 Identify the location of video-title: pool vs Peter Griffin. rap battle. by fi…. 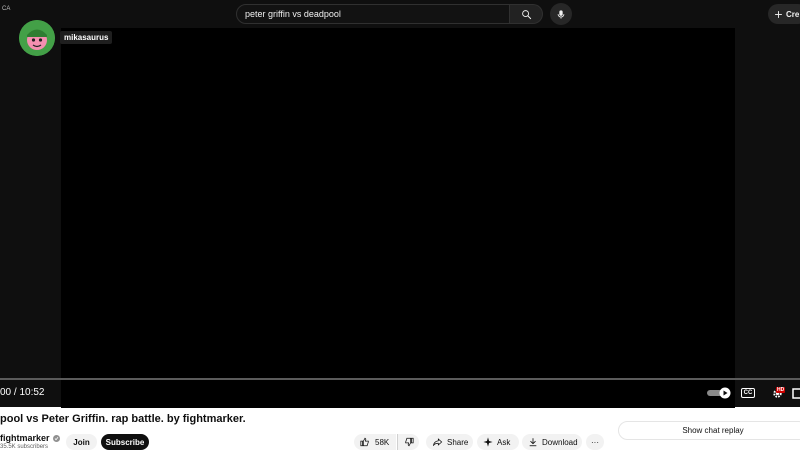
(123, 419).